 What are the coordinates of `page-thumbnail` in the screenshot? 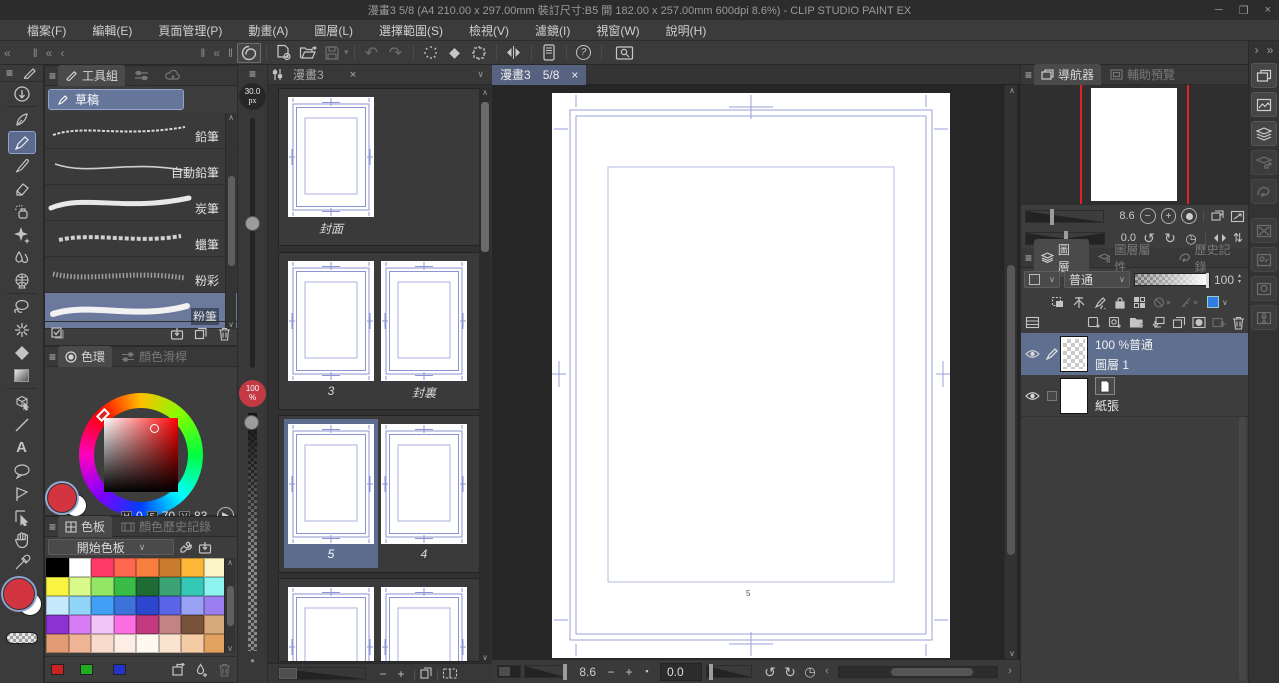 It's located at (331, 621).